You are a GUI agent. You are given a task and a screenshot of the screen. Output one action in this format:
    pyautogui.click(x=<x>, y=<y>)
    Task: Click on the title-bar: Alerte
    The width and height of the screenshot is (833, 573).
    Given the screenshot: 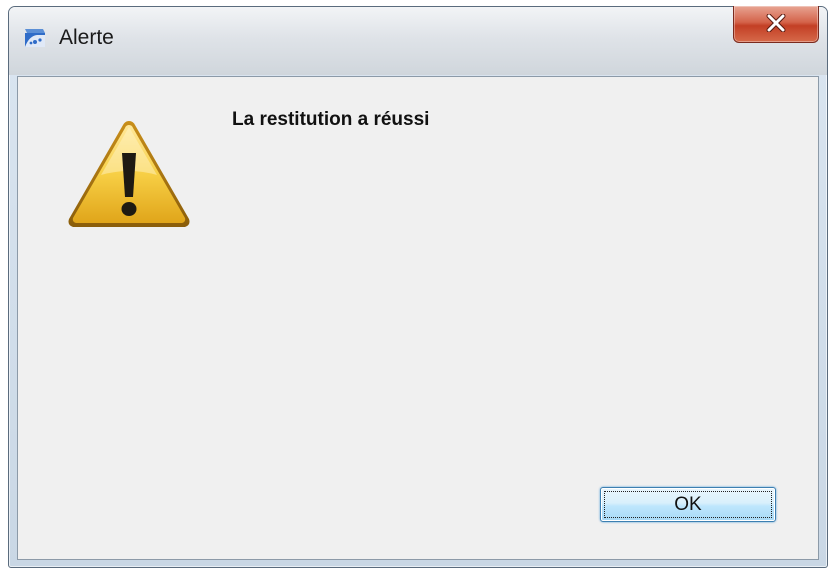 What is the action you would take?
    pyautogui.click(x=418, y=40)
    